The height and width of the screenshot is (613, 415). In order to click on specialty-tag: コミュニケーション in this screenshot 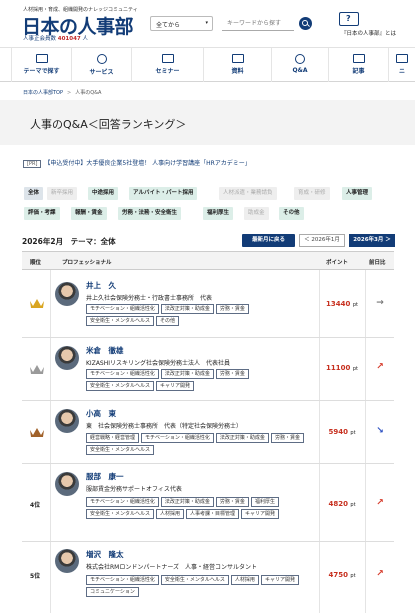, I will do `click(112, 592)`.